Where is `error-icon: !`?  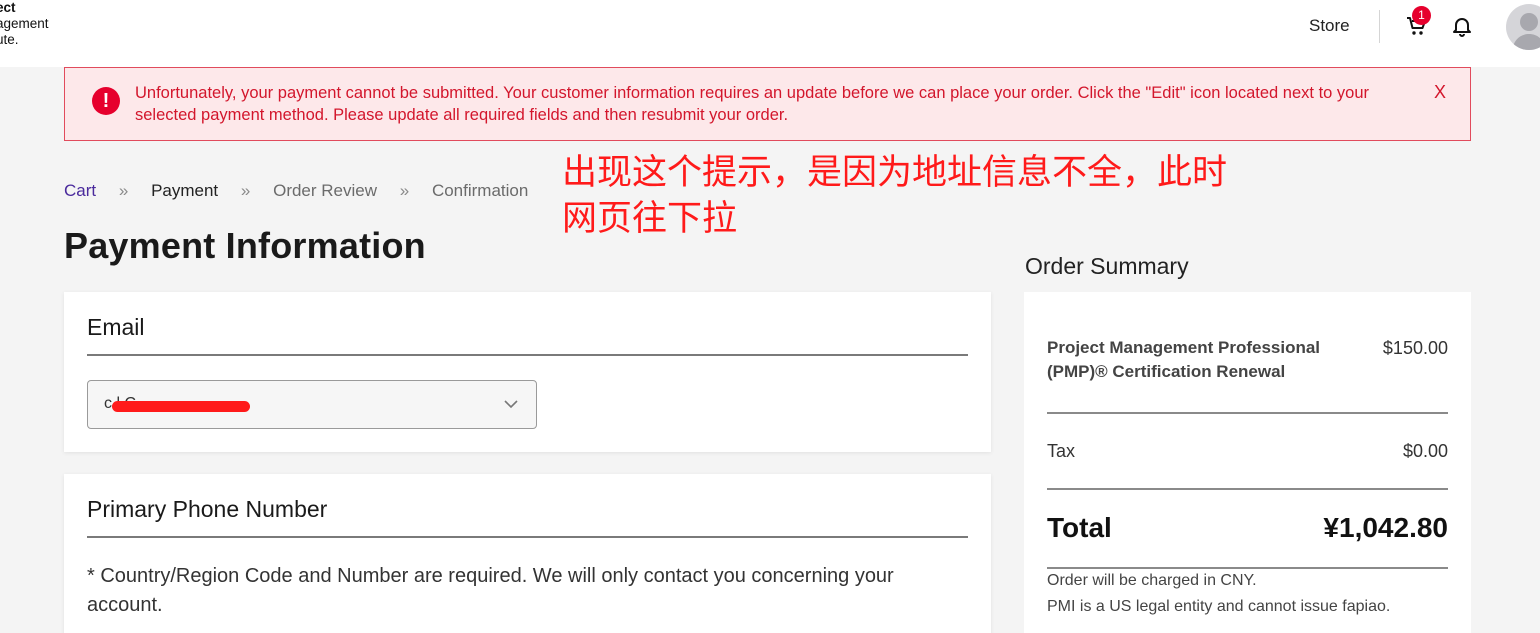 error-icon: ! is located at coordinates (106, 101).